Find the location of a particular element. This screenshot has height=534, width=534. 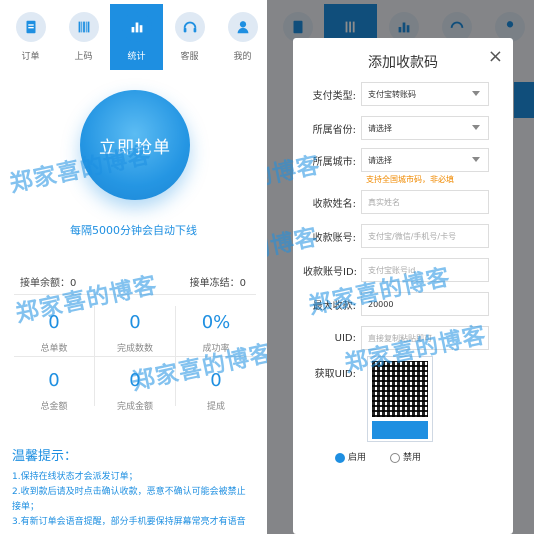

payee-name-row: 收款姓名: 真实姓名 is located at coordinates (408, 202).